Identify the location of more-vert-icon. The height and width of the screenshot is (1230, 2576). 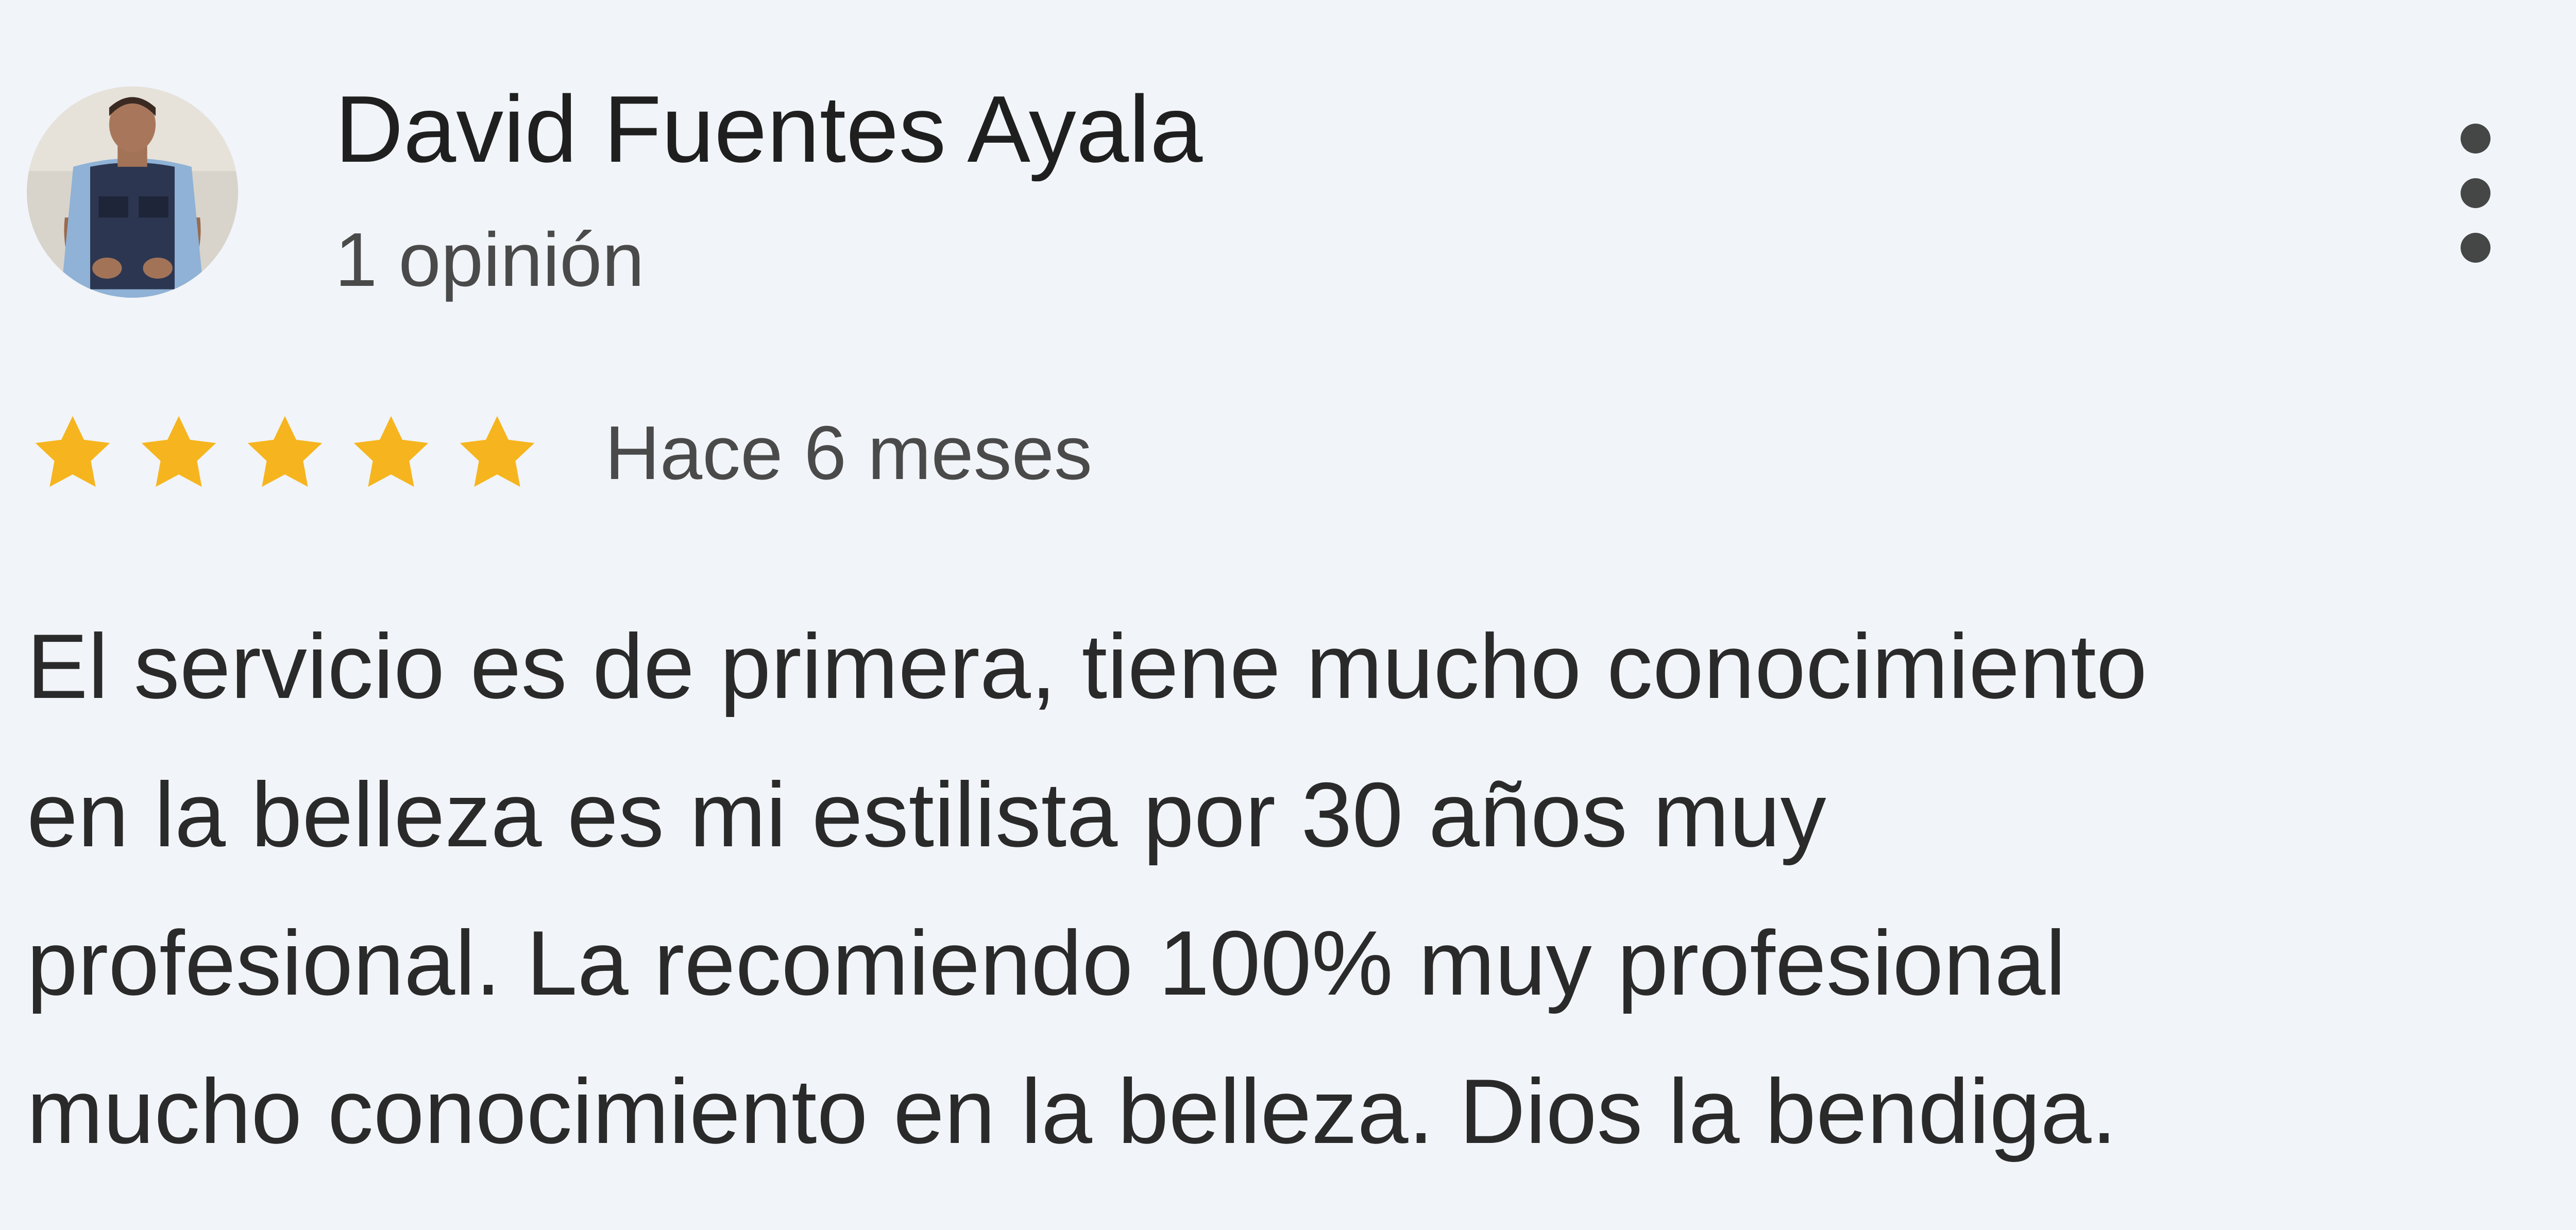
(2475, 193).